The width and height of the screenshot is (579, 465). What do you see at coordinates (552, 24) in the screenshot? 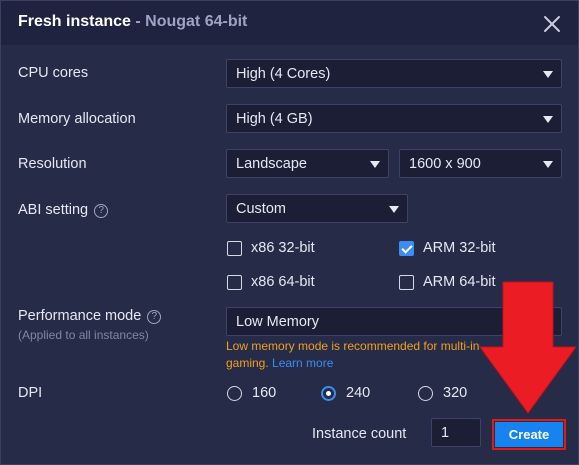
I see `close-icon` at bounding box center [552, 24].